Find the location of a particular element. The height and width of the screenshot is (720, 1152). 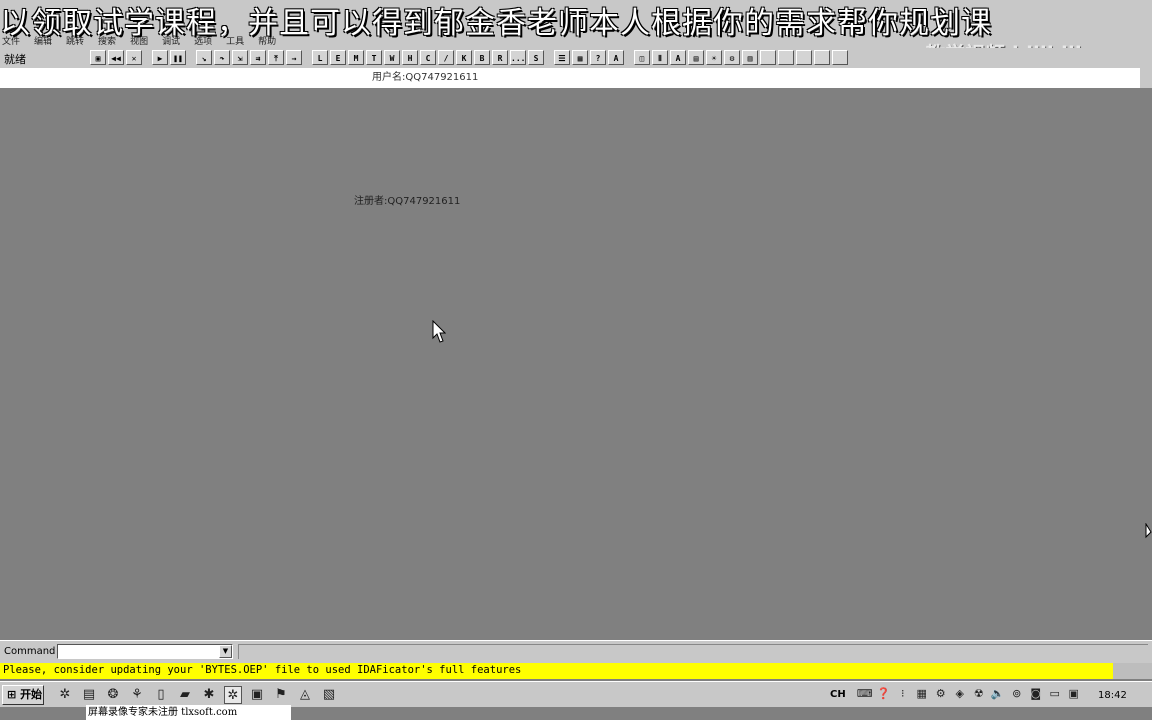

display-icon: ▭ is located at coordinates (1055, 694).